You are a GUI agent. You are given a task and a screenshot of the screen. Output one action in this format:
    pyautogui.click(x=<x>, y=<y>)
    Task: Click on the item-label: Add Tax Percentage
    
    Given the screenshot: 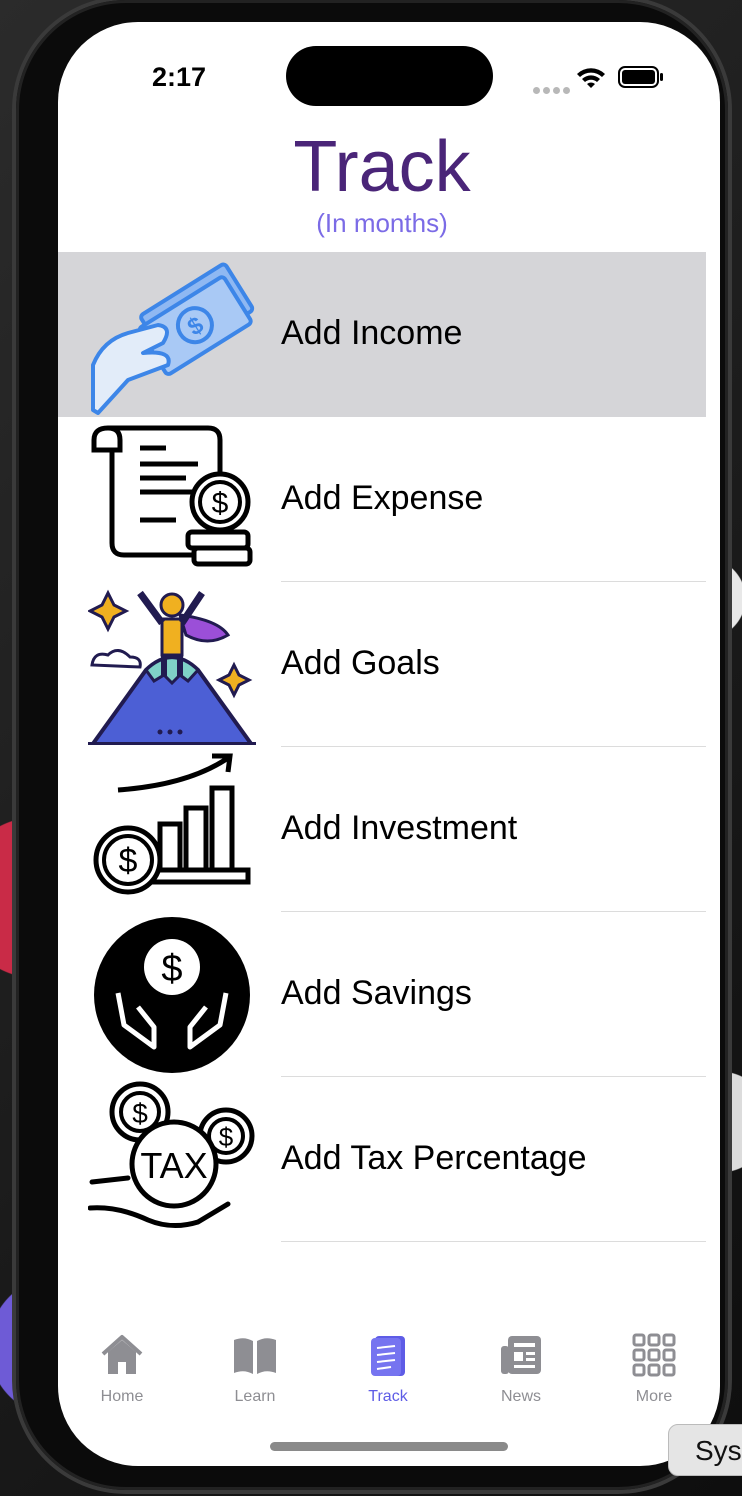 What is the action you would take?
    pyautogui.click(x=434, y=1158)
    